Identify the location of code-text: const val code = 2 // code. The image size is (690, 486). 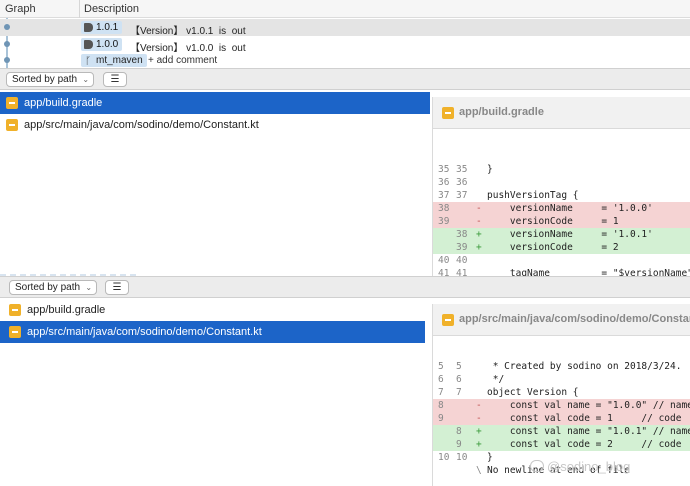
(584, 444).